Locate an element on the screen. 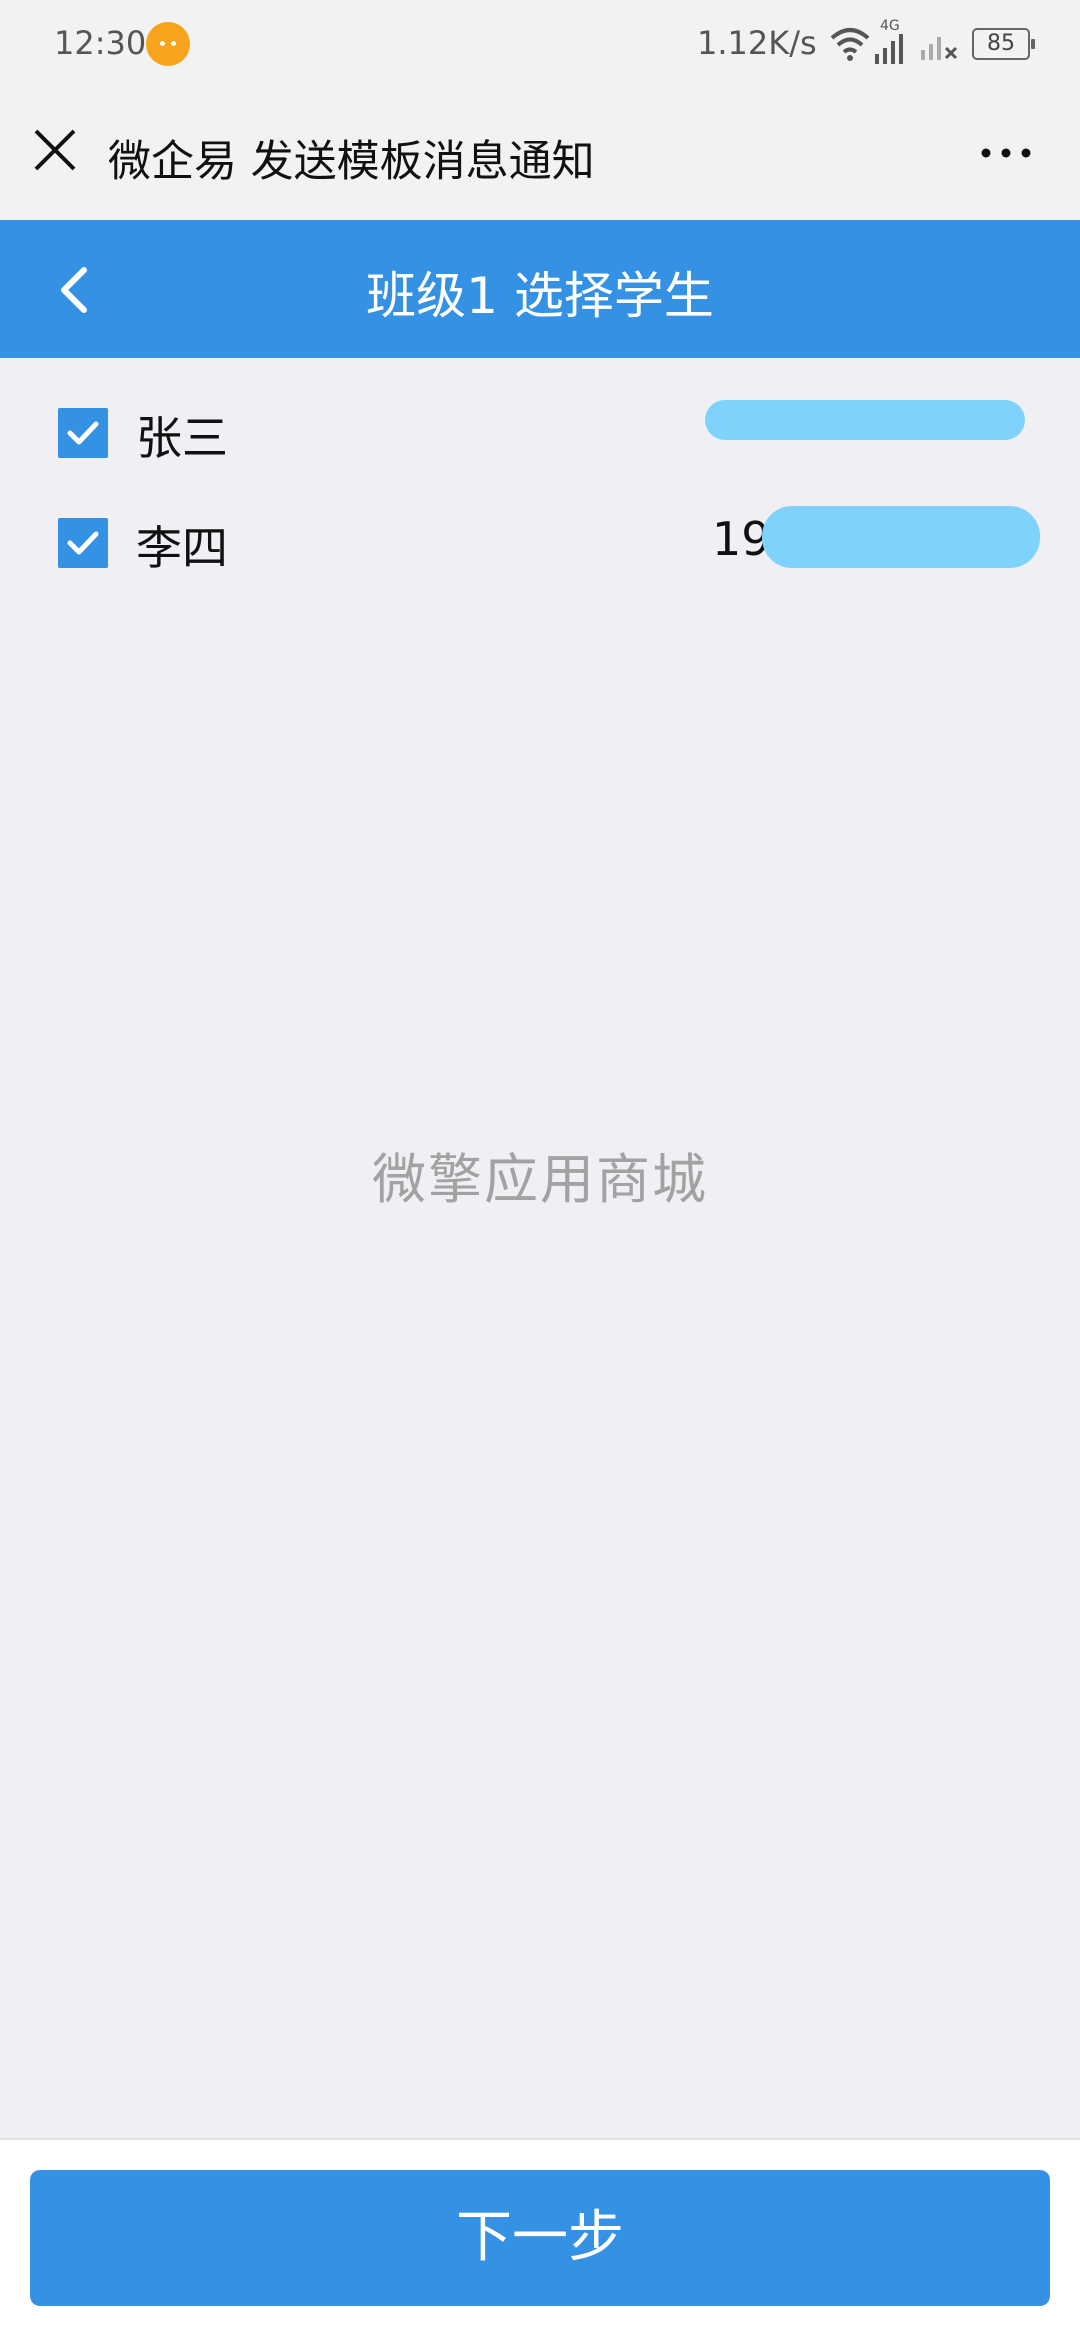  student-name: 张三 is located at coordinates (182, 438).